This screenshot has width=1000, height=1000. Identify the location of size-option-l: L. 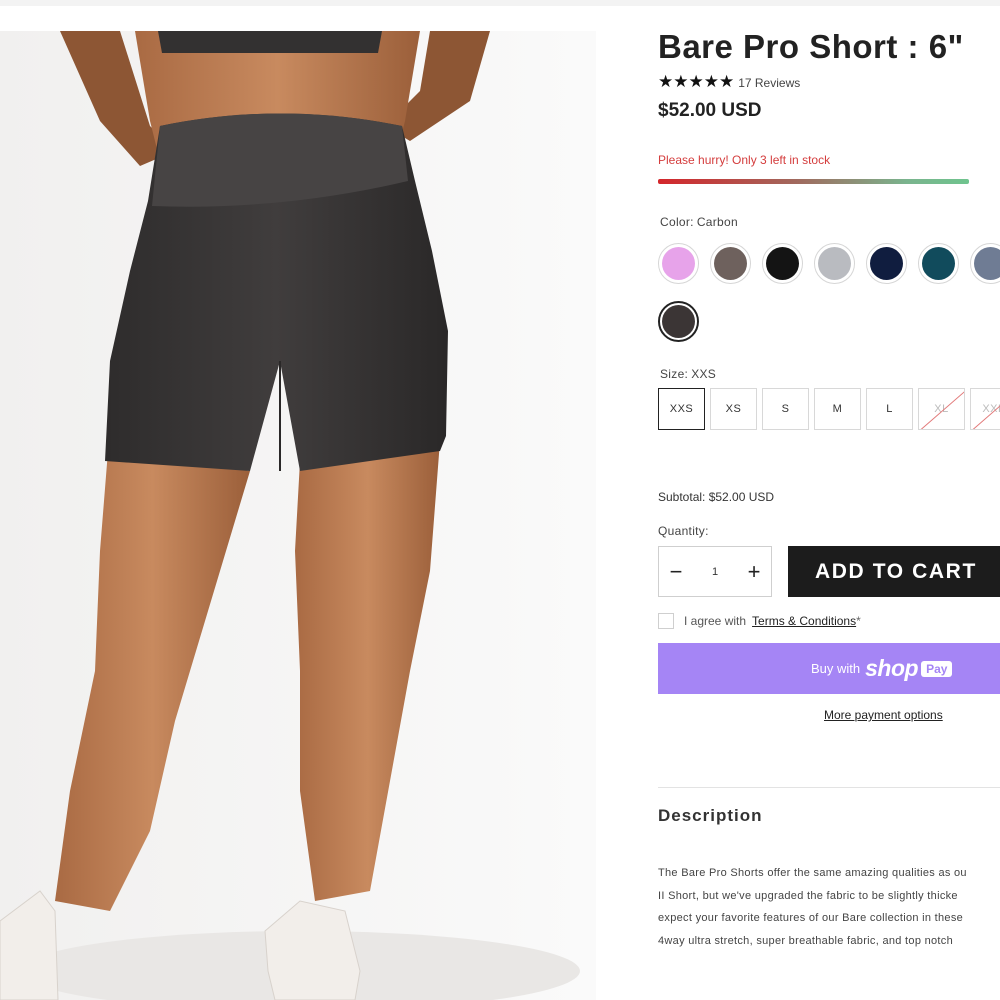
(889, 409).